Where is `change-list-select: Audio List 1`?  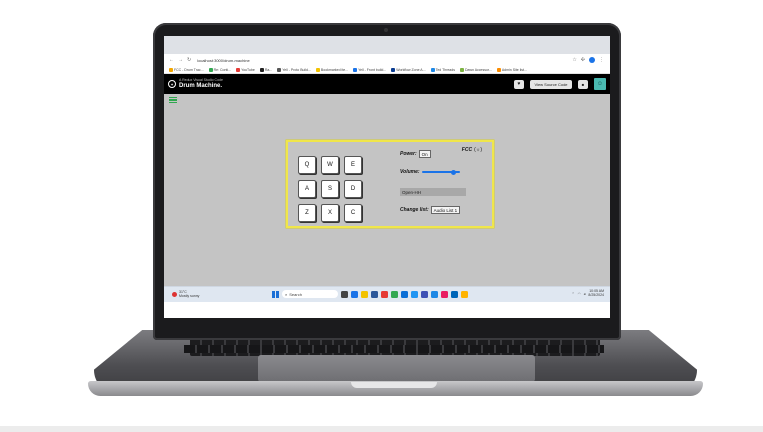
change-list-select: Audio List 1 is located at coordinates (445, 210).